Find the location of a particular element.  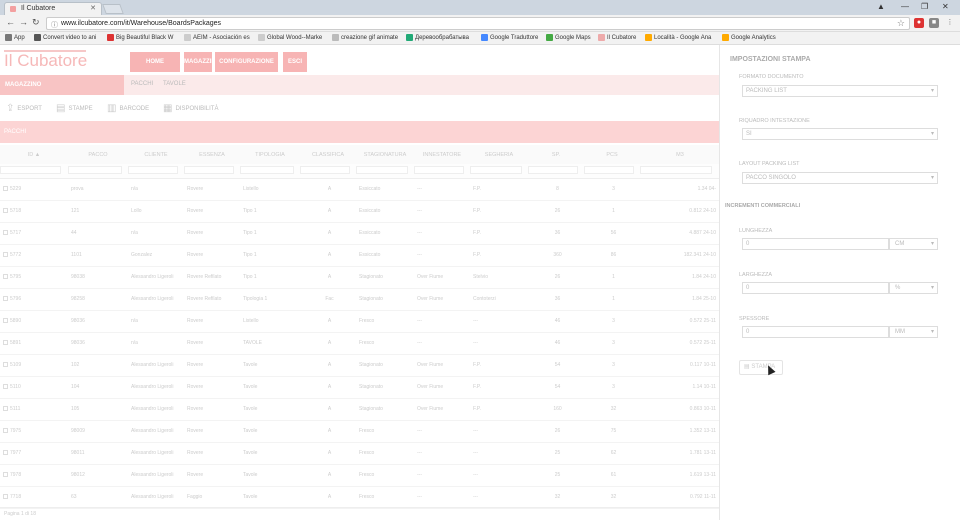

nav-esci: ESCI is located at coordinates (295, 62).